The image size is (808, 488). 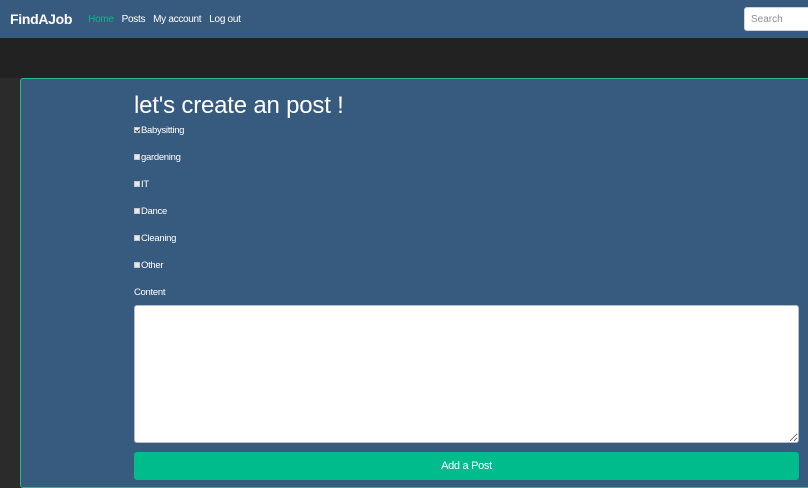 I want to click on category-option-cleaning: Cleaning, so click(x=155, y=238).